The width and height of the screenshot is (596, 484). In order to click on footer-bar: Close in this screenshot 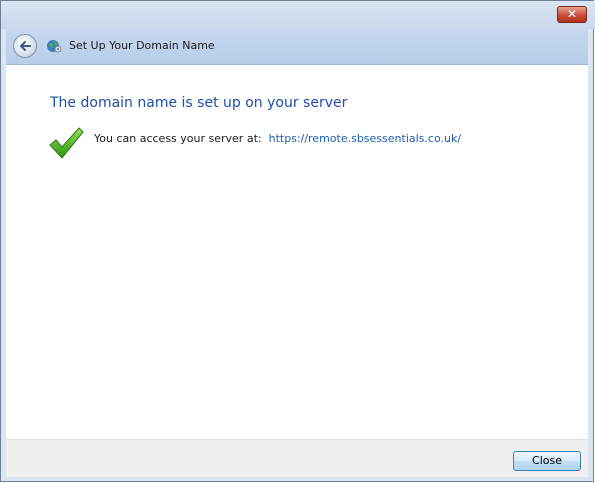, I will do `click(297, 458)`.